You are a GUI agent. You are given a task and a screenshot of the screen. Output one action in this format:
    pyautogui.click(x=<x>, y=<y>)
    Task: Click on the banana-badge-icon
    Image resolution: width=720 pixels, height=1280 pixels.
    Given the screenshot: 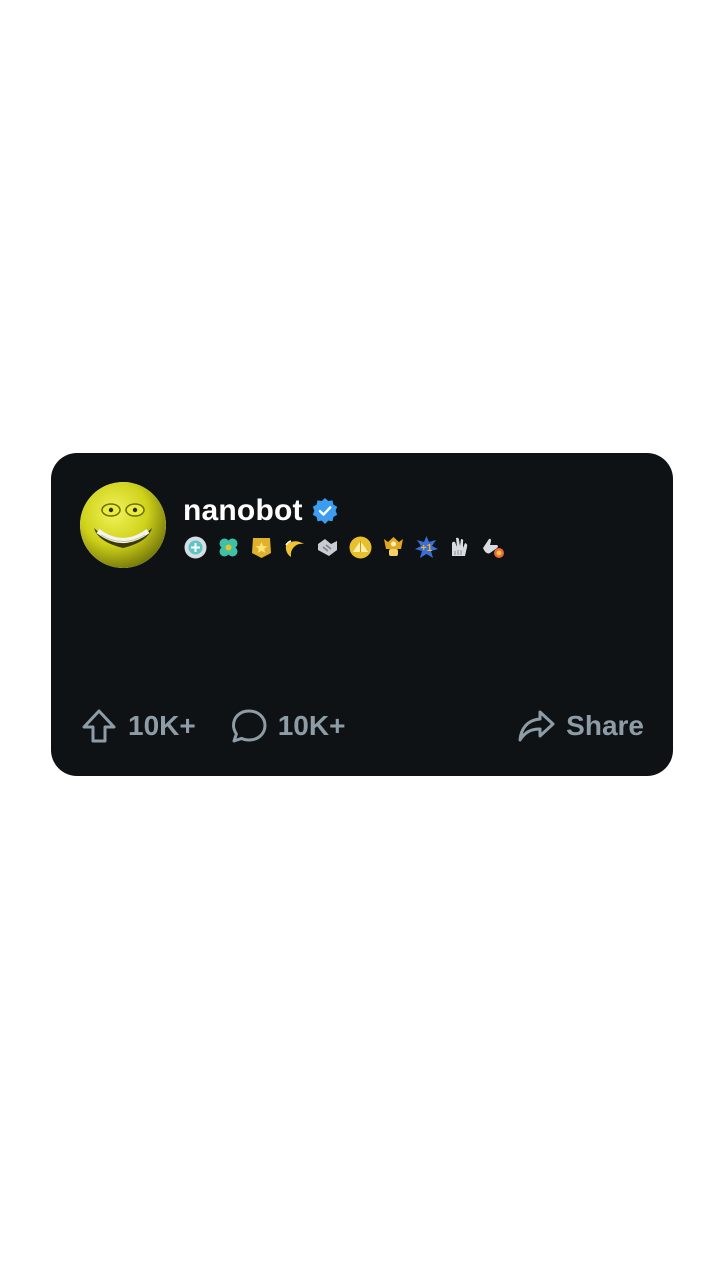 What is the action you would take?
    pyautogui.click(x=294, y=547)
    